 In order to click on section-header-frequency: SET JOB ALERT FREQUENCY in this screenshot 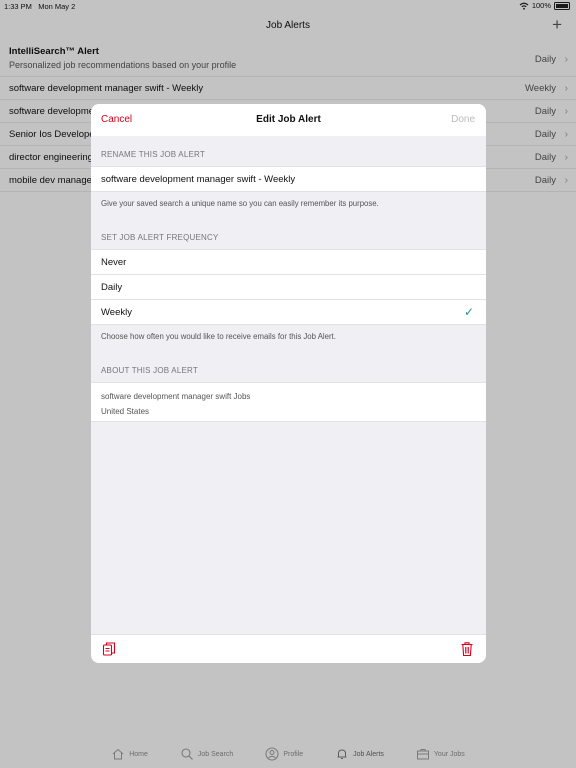, I will do `click(160, 237)`.